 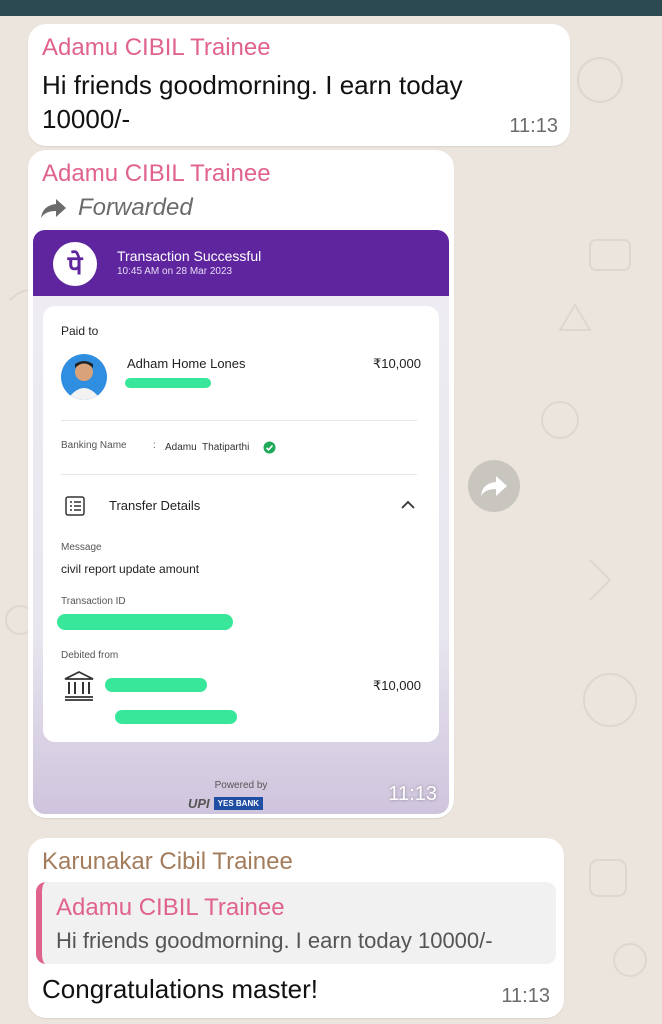 What do you see at coordinates (186, 363) in the screenshot?
I see `payee-name: Adham Home Lones` at bounding box center [186, 363].